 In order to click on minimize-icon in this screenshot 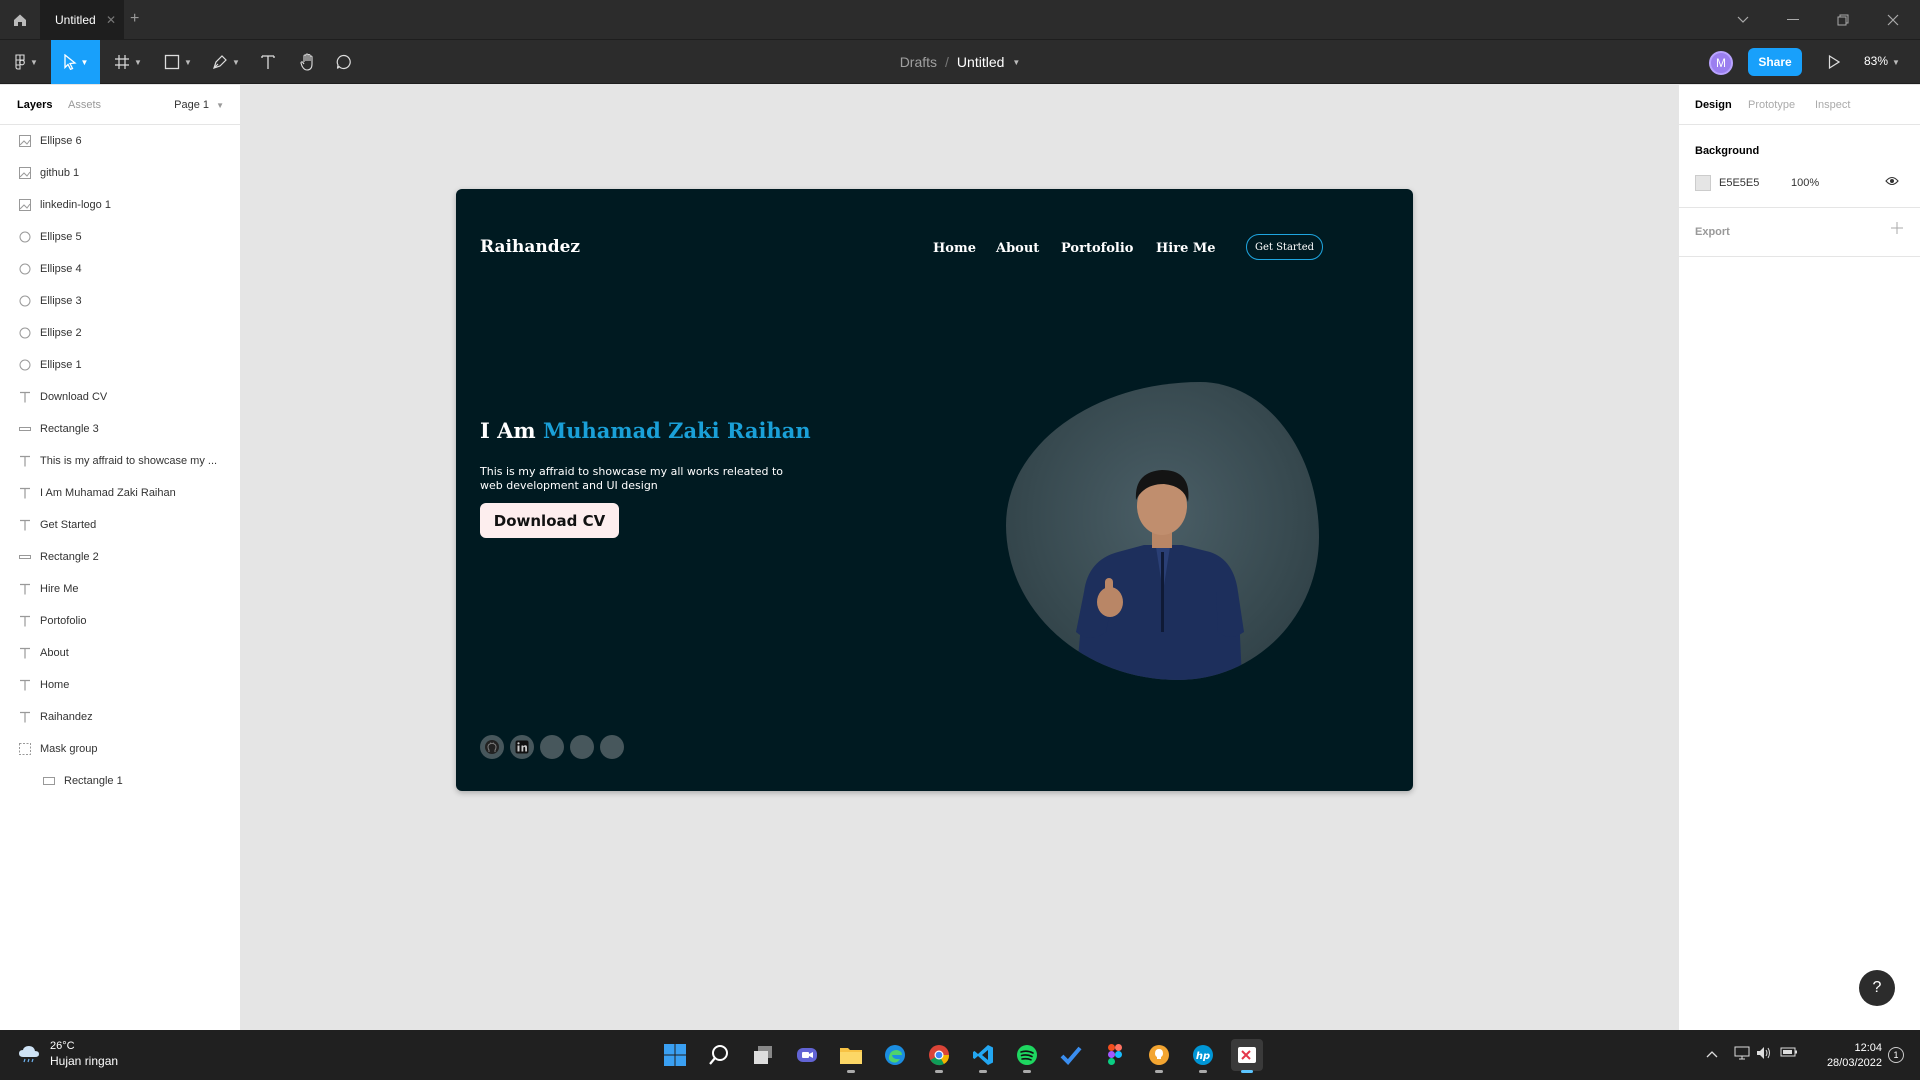, I will do `click(1793, 20)`.